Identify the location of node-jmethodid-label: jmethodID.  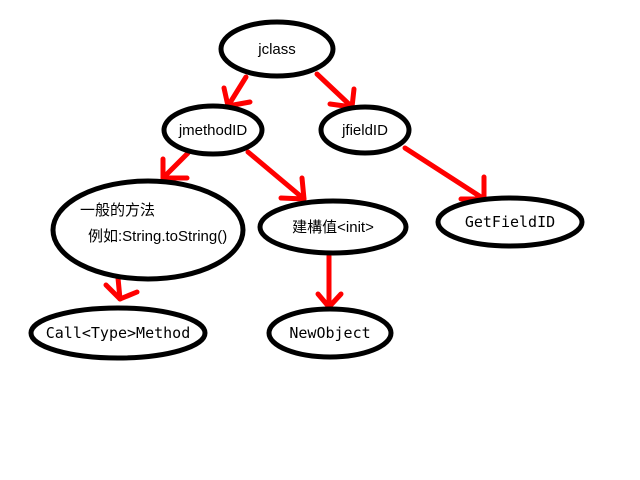
(213, 130).